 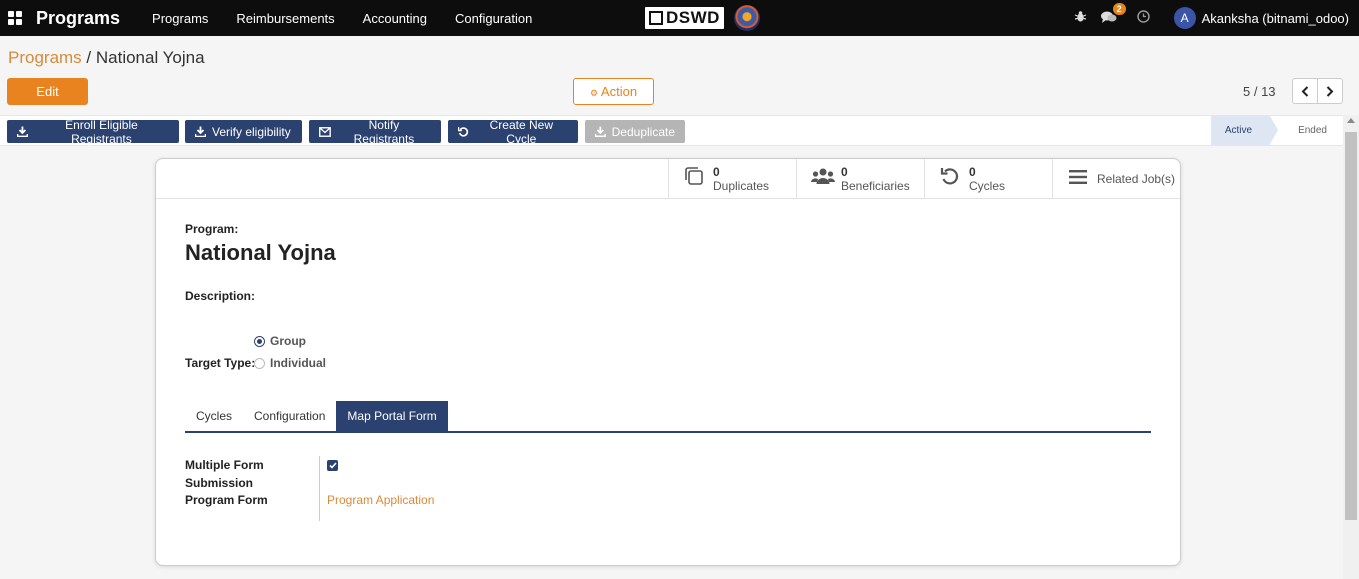 I want to click on page-scrollbar, so click(x=1351, y=347).